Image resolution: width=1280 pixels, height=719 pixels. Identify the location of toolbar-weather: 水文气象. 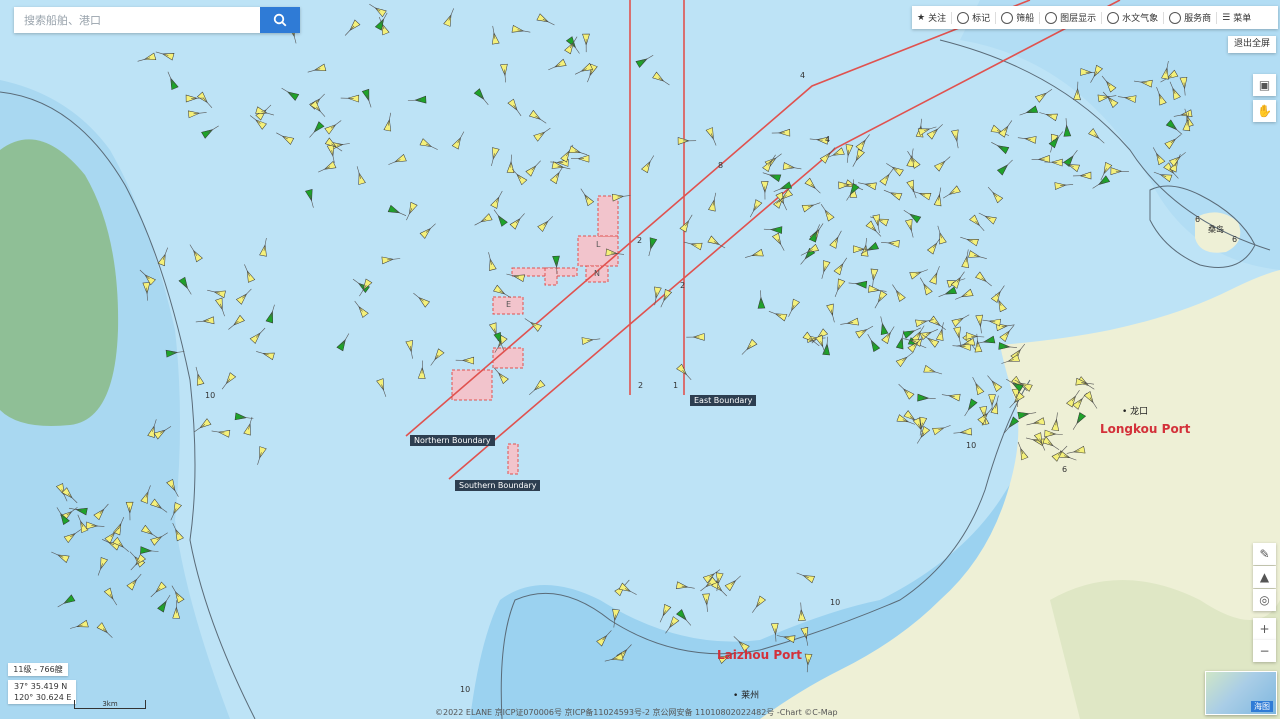
(1132, 17).